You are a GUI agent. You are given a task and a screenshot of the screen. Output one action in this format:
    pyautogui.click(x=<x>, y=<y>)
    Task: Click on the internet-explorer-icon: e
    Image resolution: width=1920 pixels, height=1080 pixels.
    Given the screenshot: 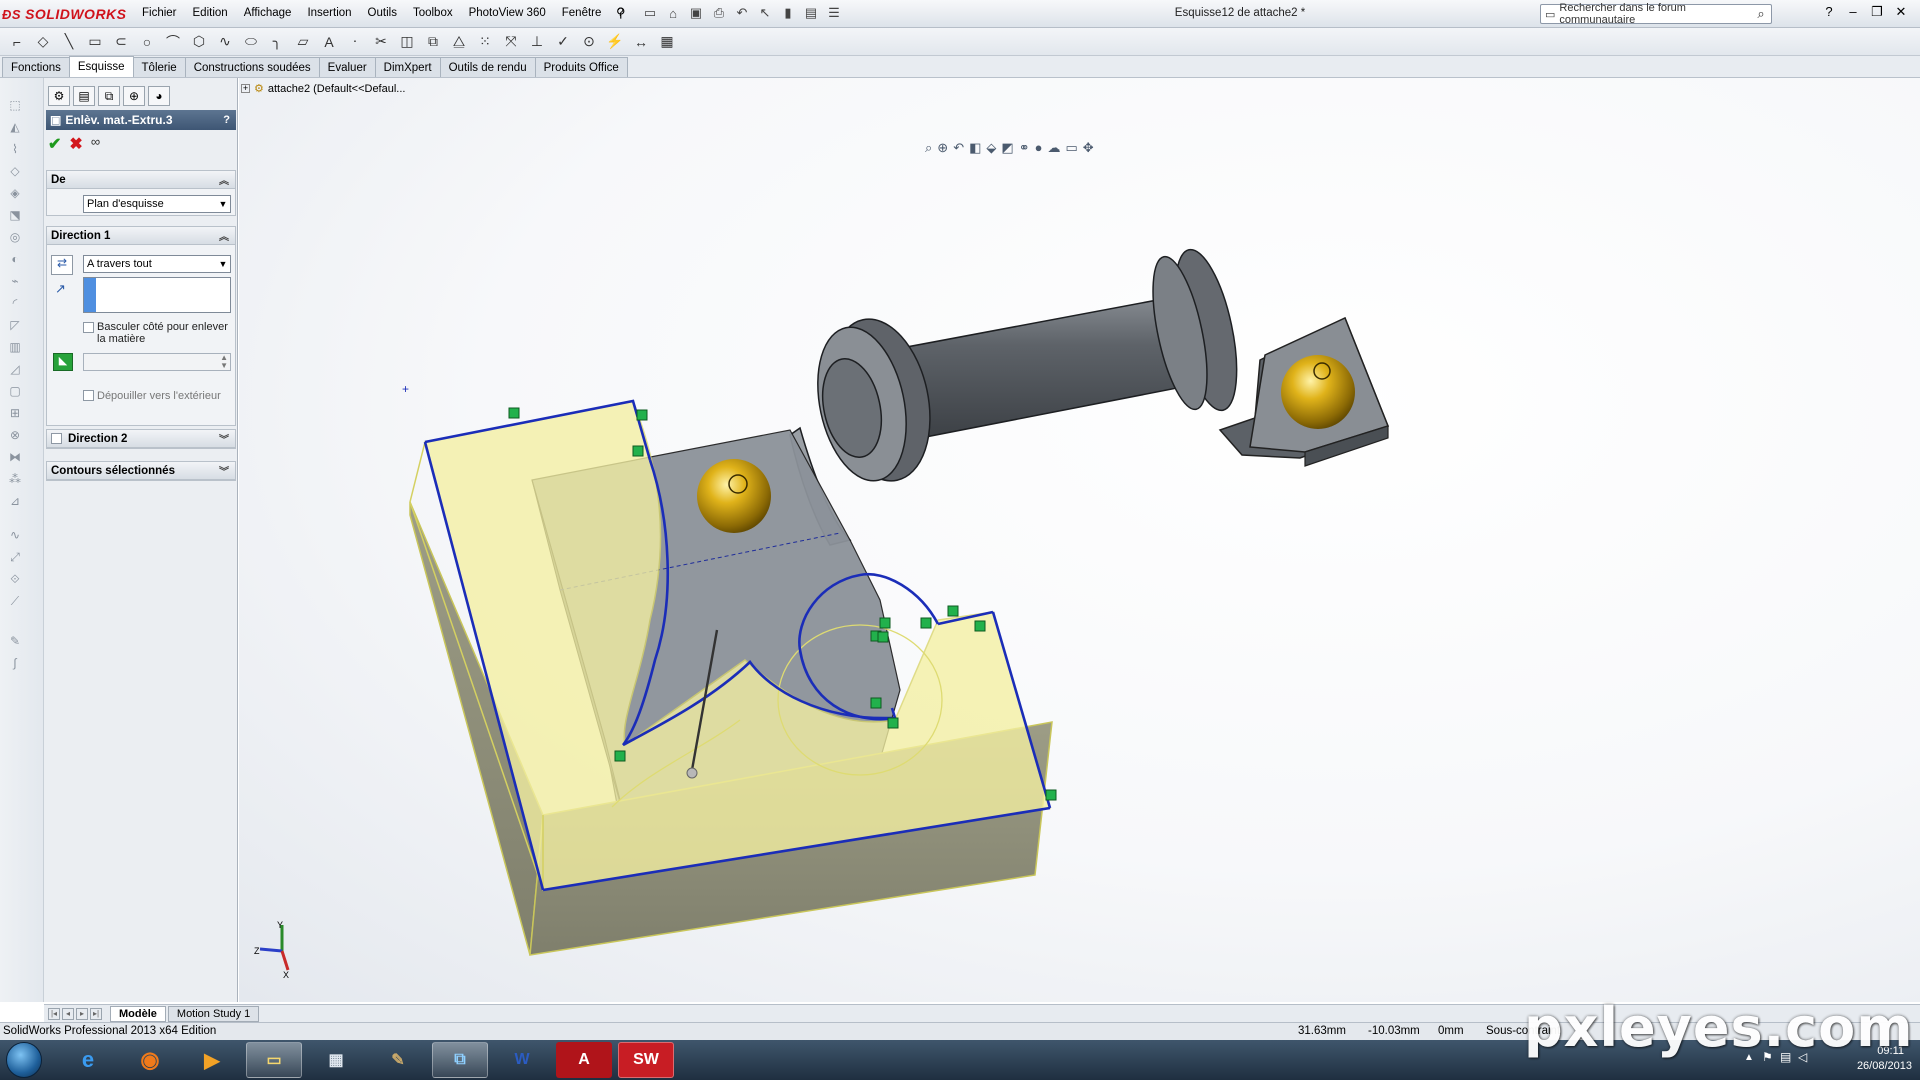 What is the action you would take?
    pyautogui.click(x=88, y=1060)
    